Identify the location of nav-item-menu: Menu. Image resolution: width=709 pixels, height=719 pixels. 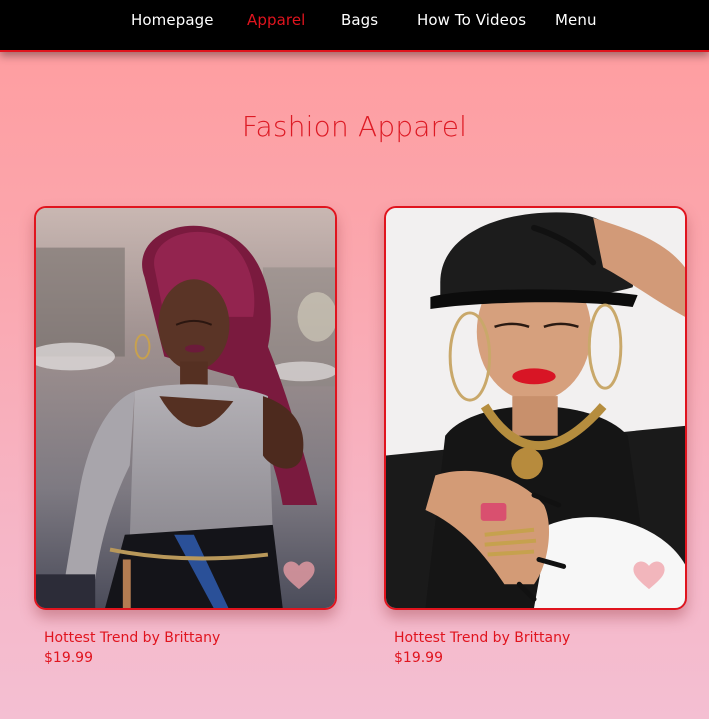
(576, 20).